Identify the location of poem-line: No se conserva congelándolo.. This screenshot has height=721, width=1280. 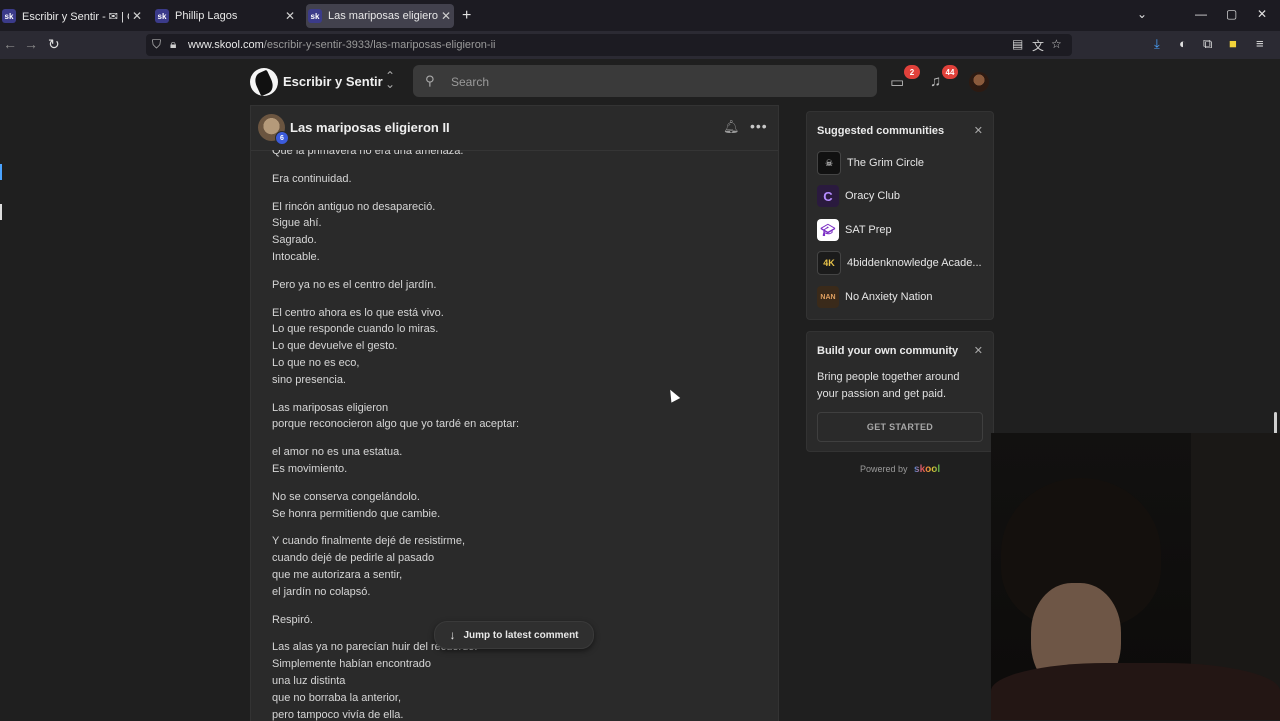
(346, 496).